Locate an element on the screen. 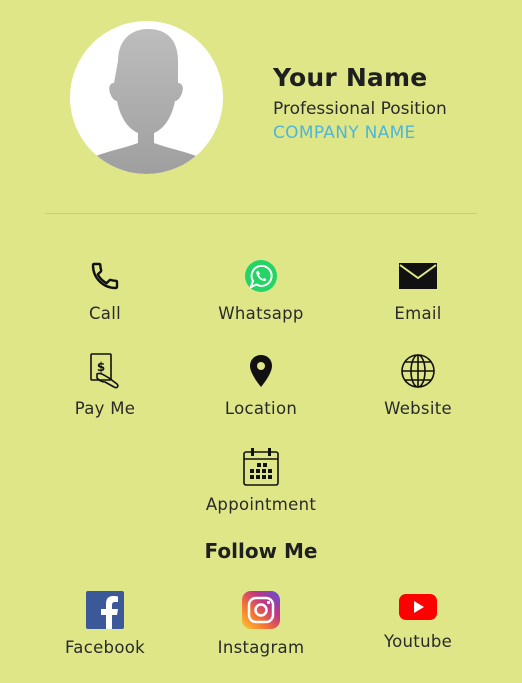  location-label: Location is located at coordinates (261, 408).